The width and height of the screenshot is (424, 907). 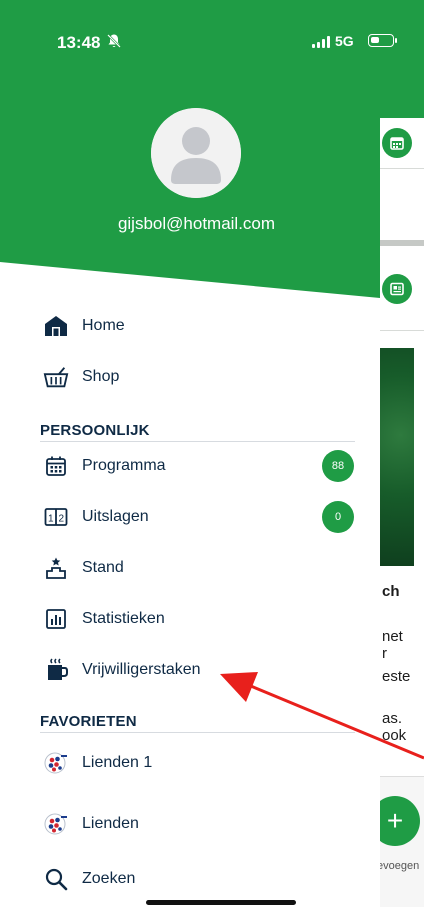 I want to click on bar-chart-icon, so click(x=56, y=619).